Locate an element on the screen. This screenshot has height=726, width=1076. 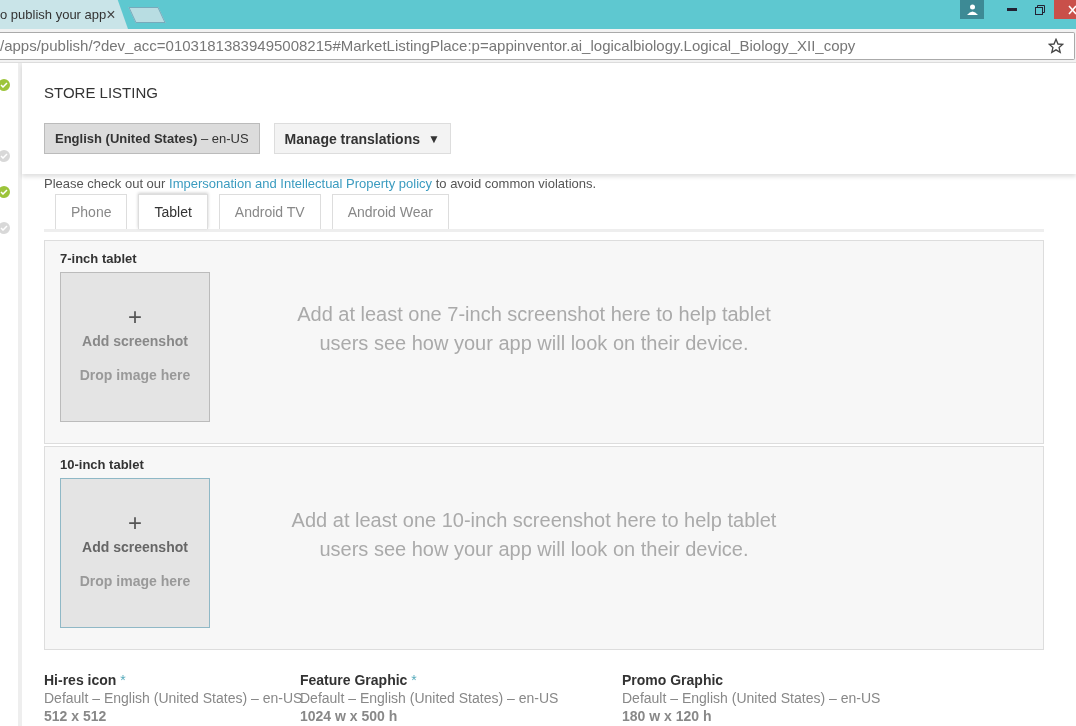
policy-link: Impersonation and Intellectual Property policy is located at coordinates (301, 183).